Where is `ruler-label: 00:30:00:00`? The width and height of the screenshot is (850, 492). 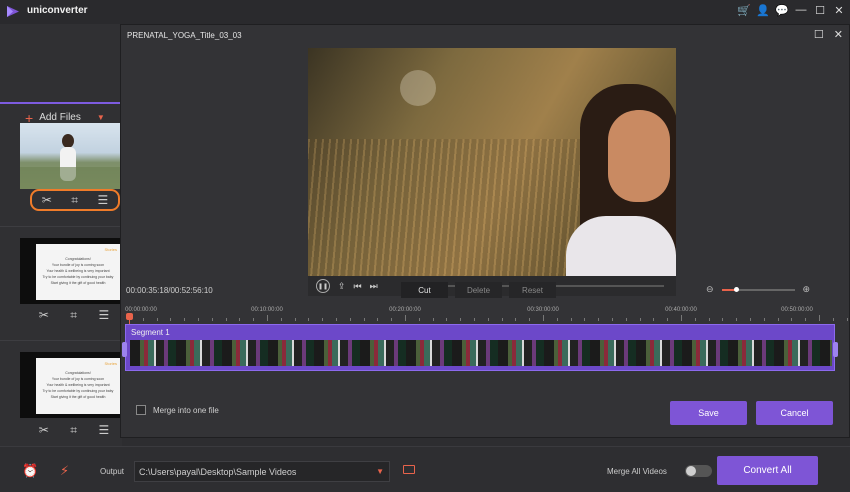 ruler-label: 00:30:00:00 is located at coordinates (543, 310).